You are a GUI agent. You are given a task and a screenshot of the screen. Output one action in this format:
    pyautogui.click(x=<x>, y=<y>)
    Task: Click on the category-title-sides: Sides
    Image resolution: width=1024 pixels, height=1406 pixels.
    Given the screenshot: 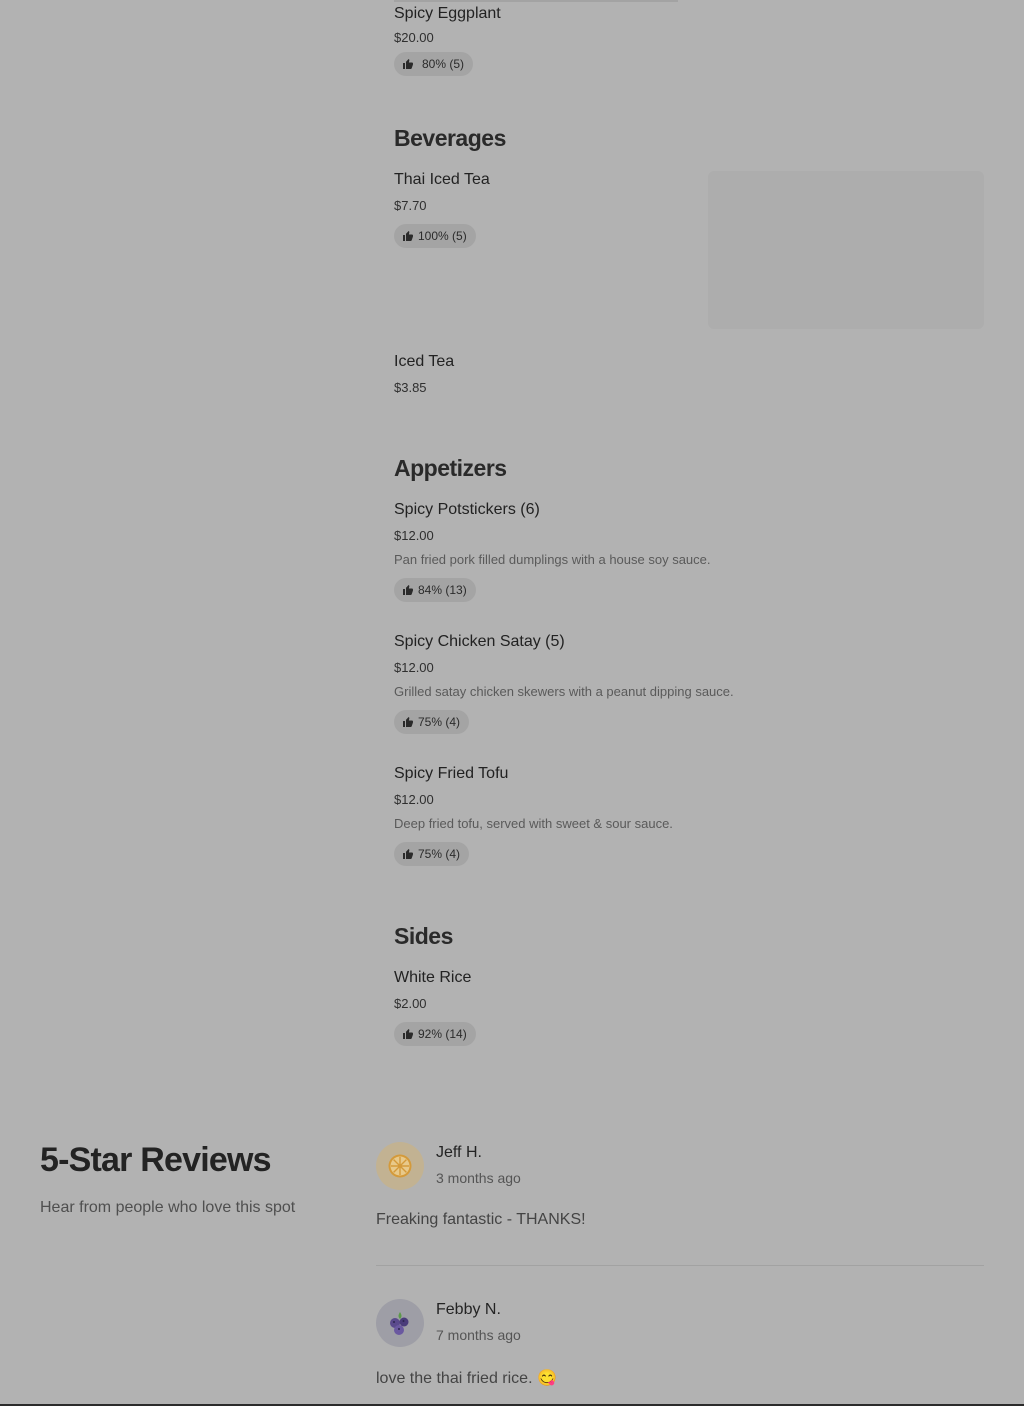 What is the action you would take?
    pyautogui.click(x=423, y=936)
    